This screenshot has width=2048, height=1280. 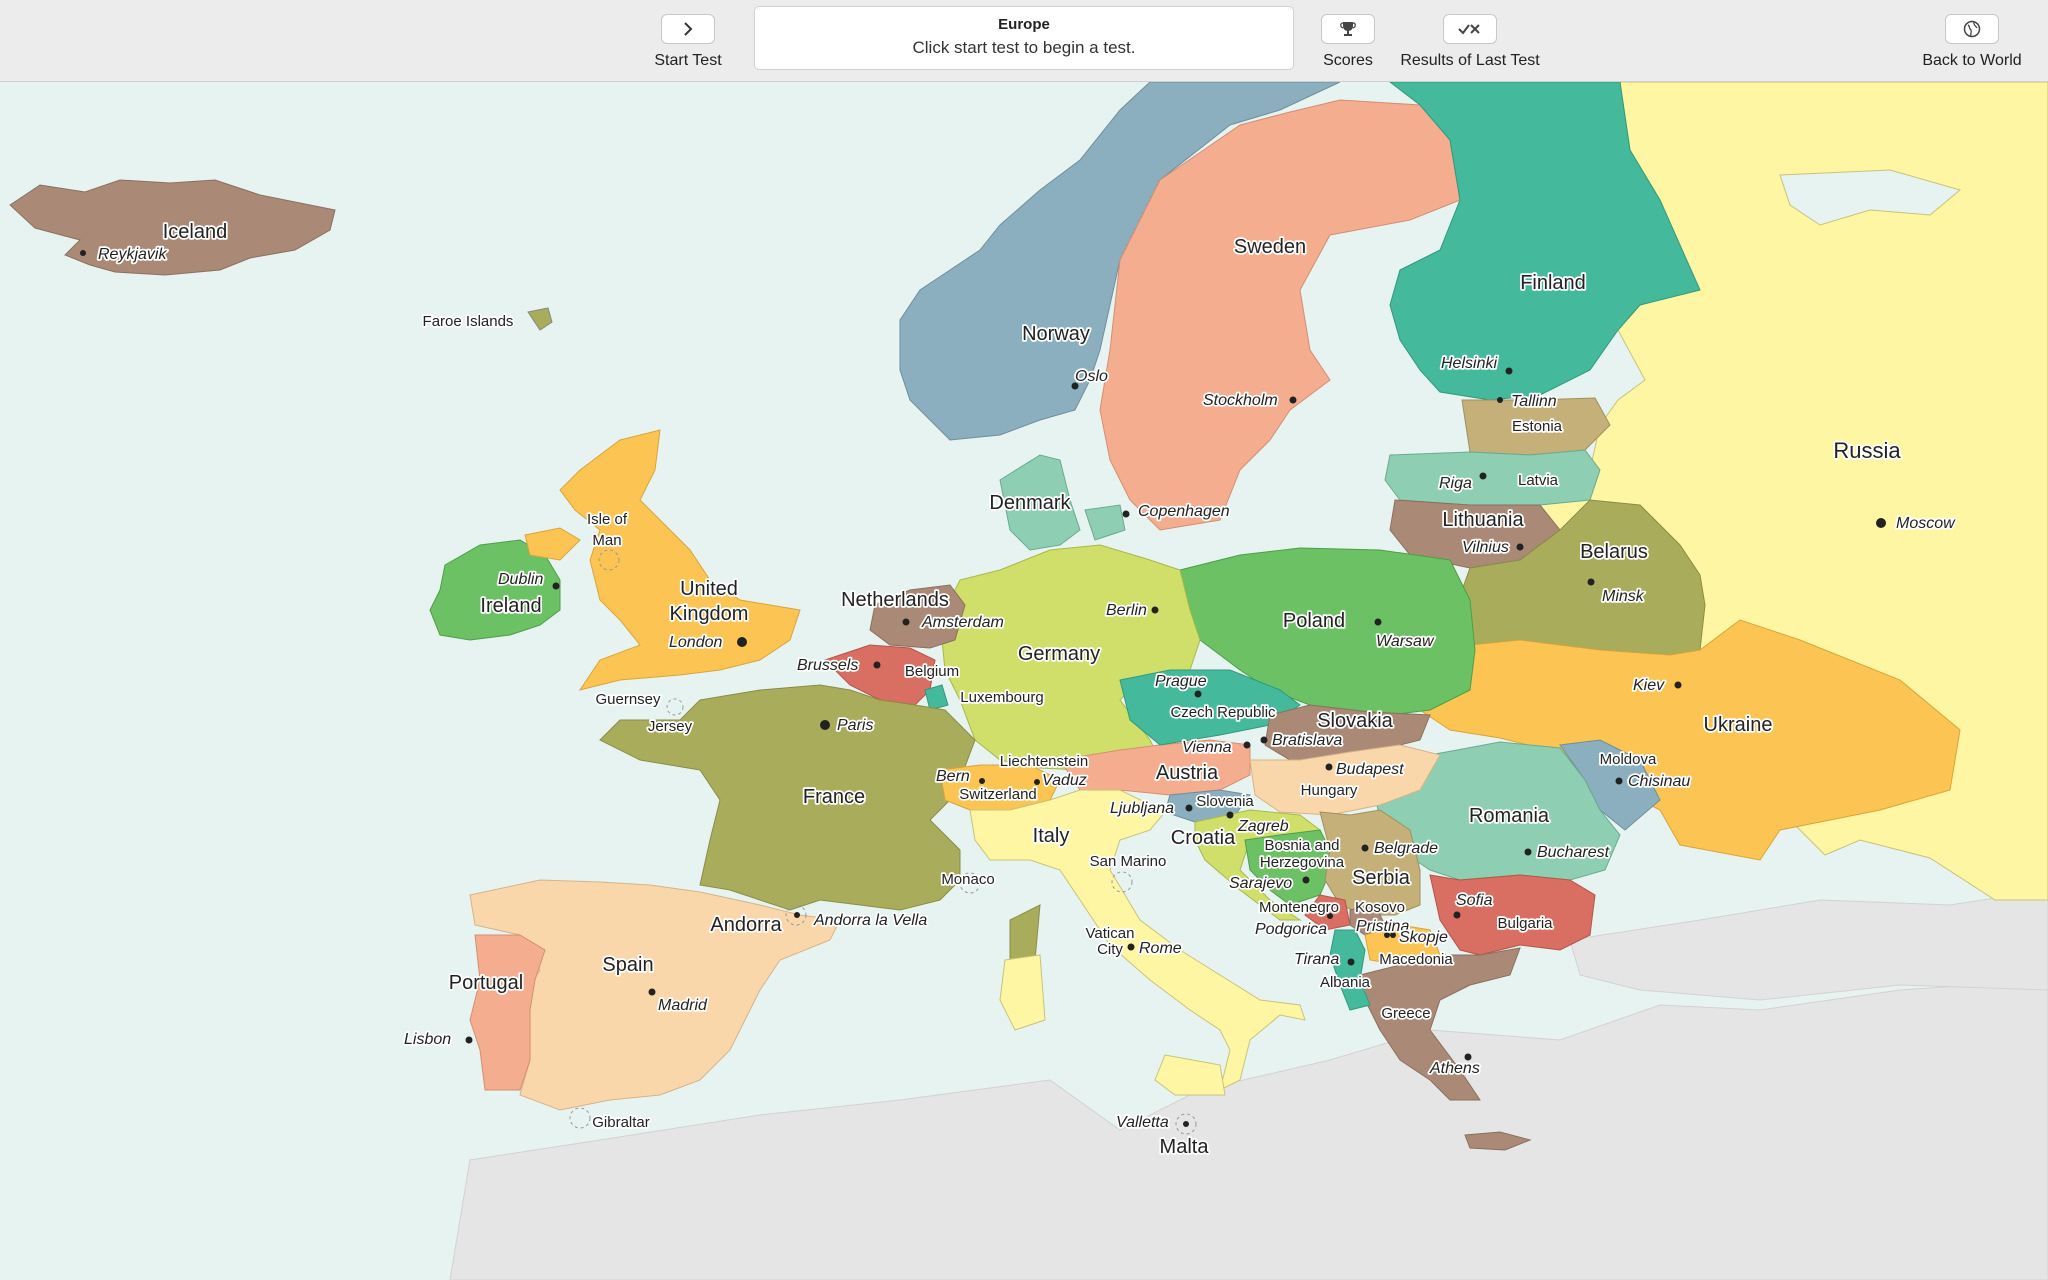 What do you see at coordinates (895, 600) in the screenshot?
I see `label-netherlands: Netherlands` at bounding box center [895, 600].